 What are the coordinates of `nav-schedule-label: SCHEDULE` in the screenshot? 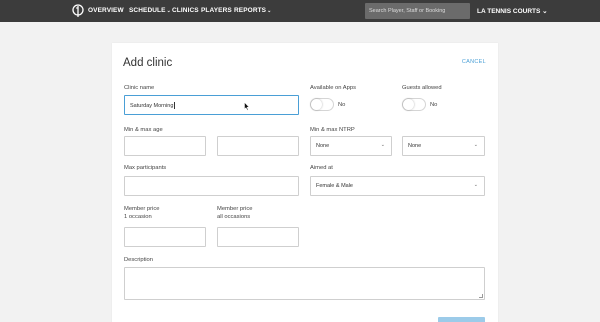 It's located at (147, 10).